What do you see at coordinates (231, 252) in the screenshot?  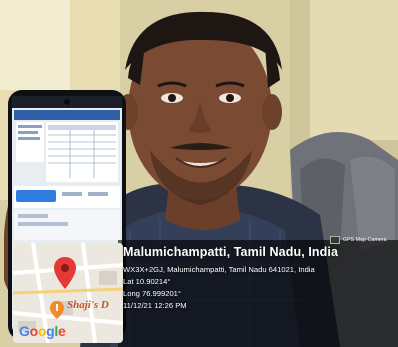 I see `location-title: Malumichampatti, Tamil Nadu, India` at bounding box center [231, 252].